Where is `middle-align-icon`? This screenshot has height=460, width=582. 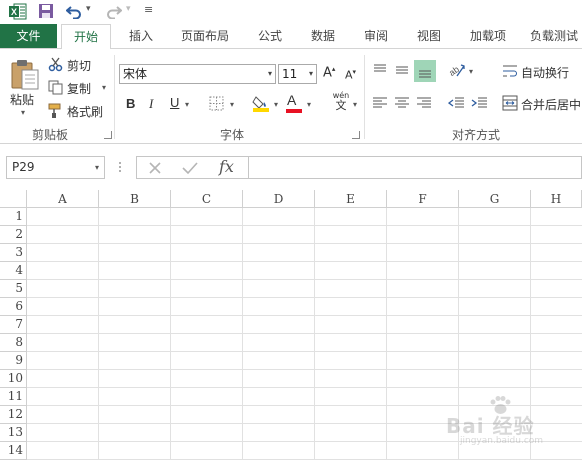
middle-align-icon is located at coordinates (402, 70).